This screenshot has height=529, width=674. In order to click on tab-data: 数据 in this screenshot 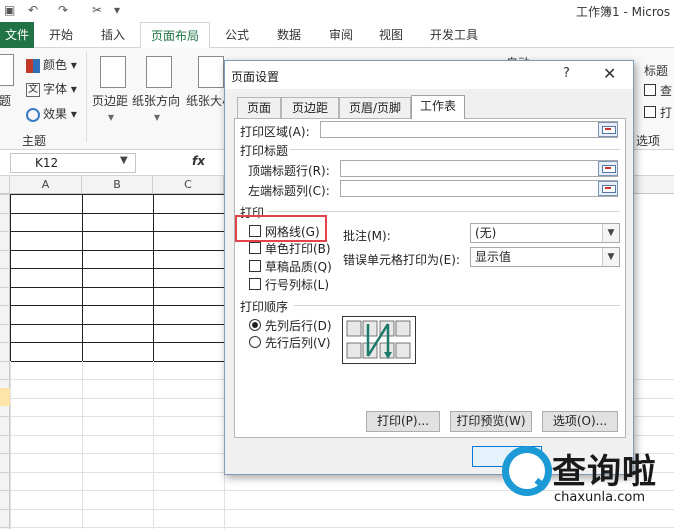, I will do `click(289, 35)`.